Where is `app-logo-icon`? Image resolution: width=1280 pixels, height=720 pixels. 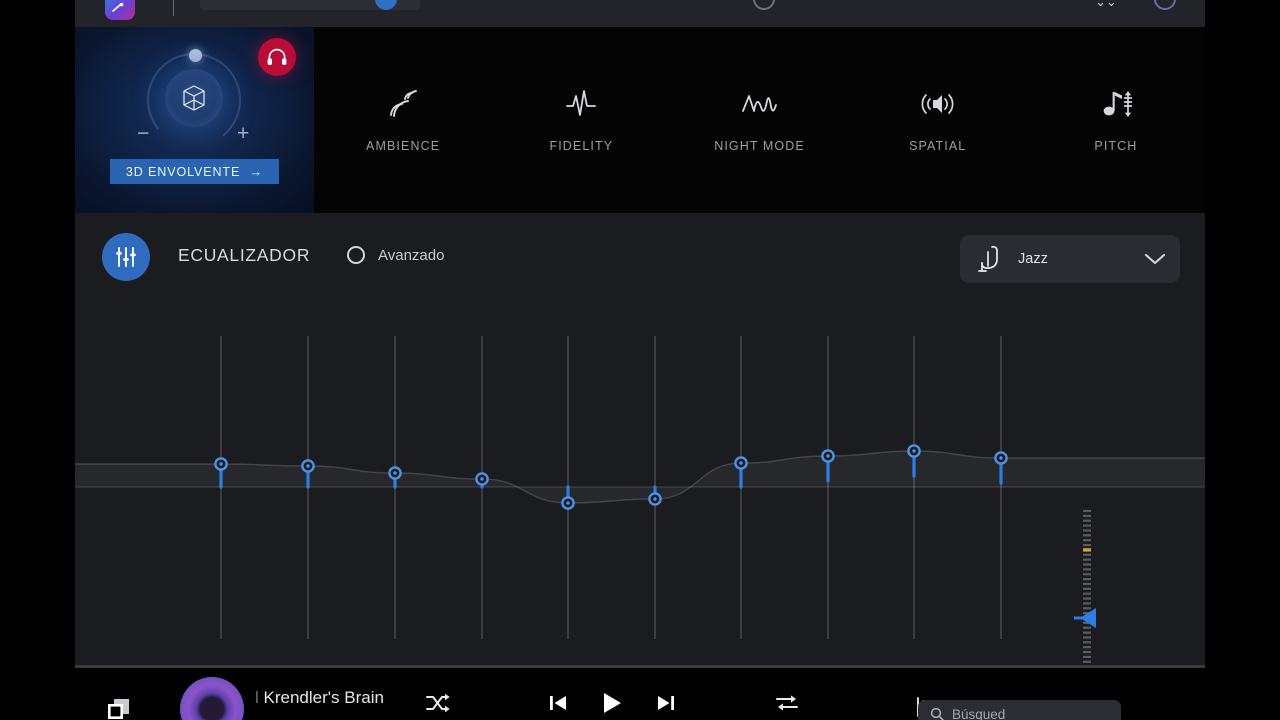
app-logo-icon is located at coordinates (120, 10).